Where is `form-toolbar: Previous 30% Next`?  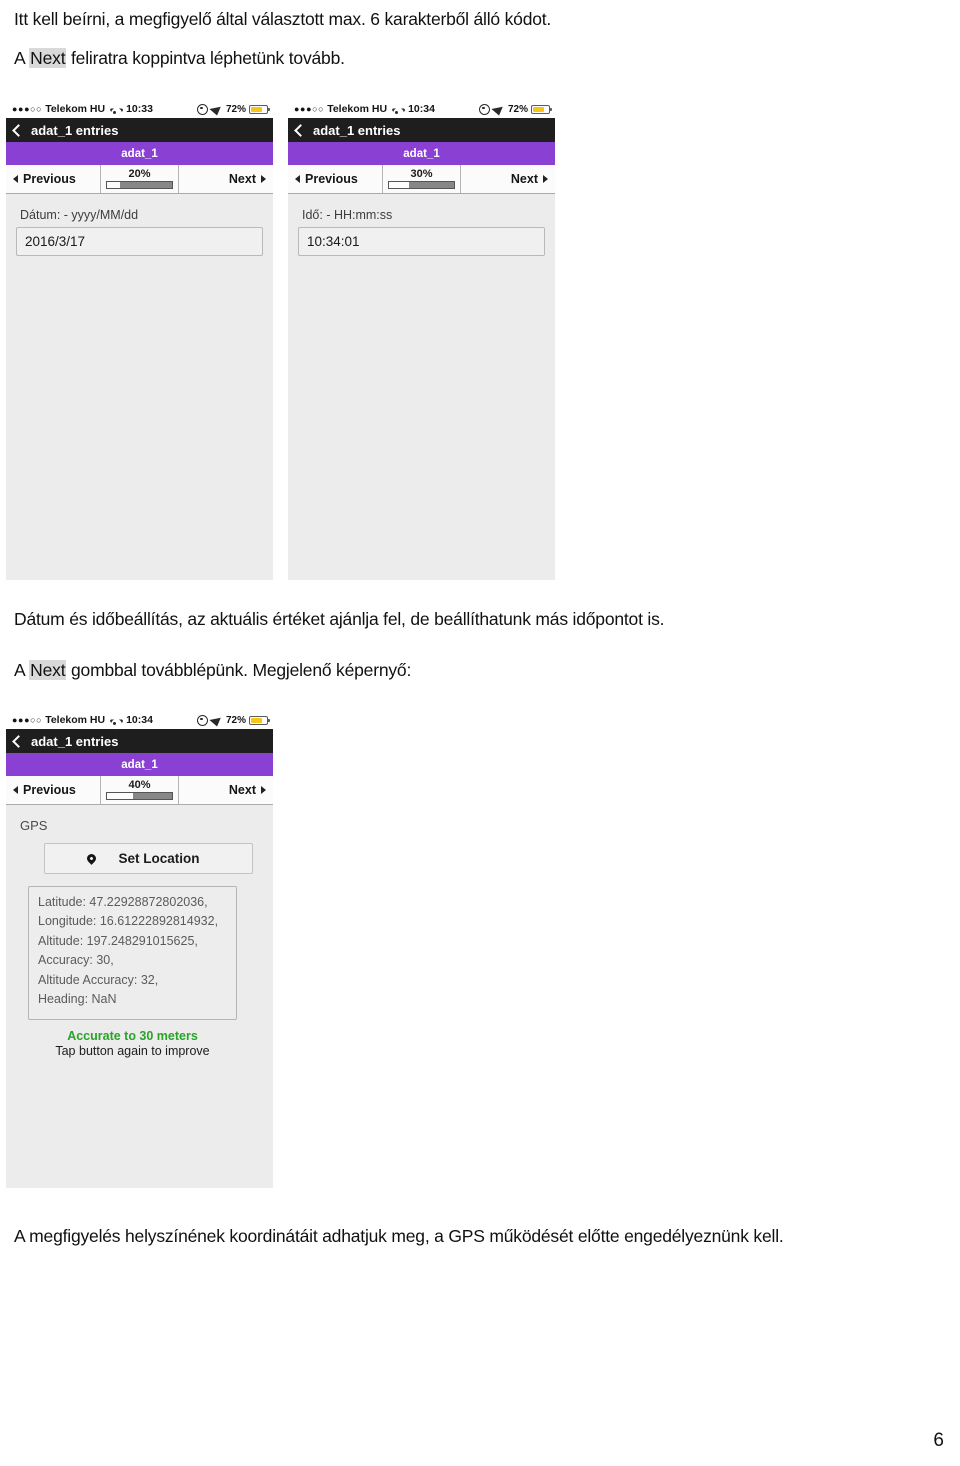
form-toolbar: Previous 30% Next is located at coordinates (421, 179).